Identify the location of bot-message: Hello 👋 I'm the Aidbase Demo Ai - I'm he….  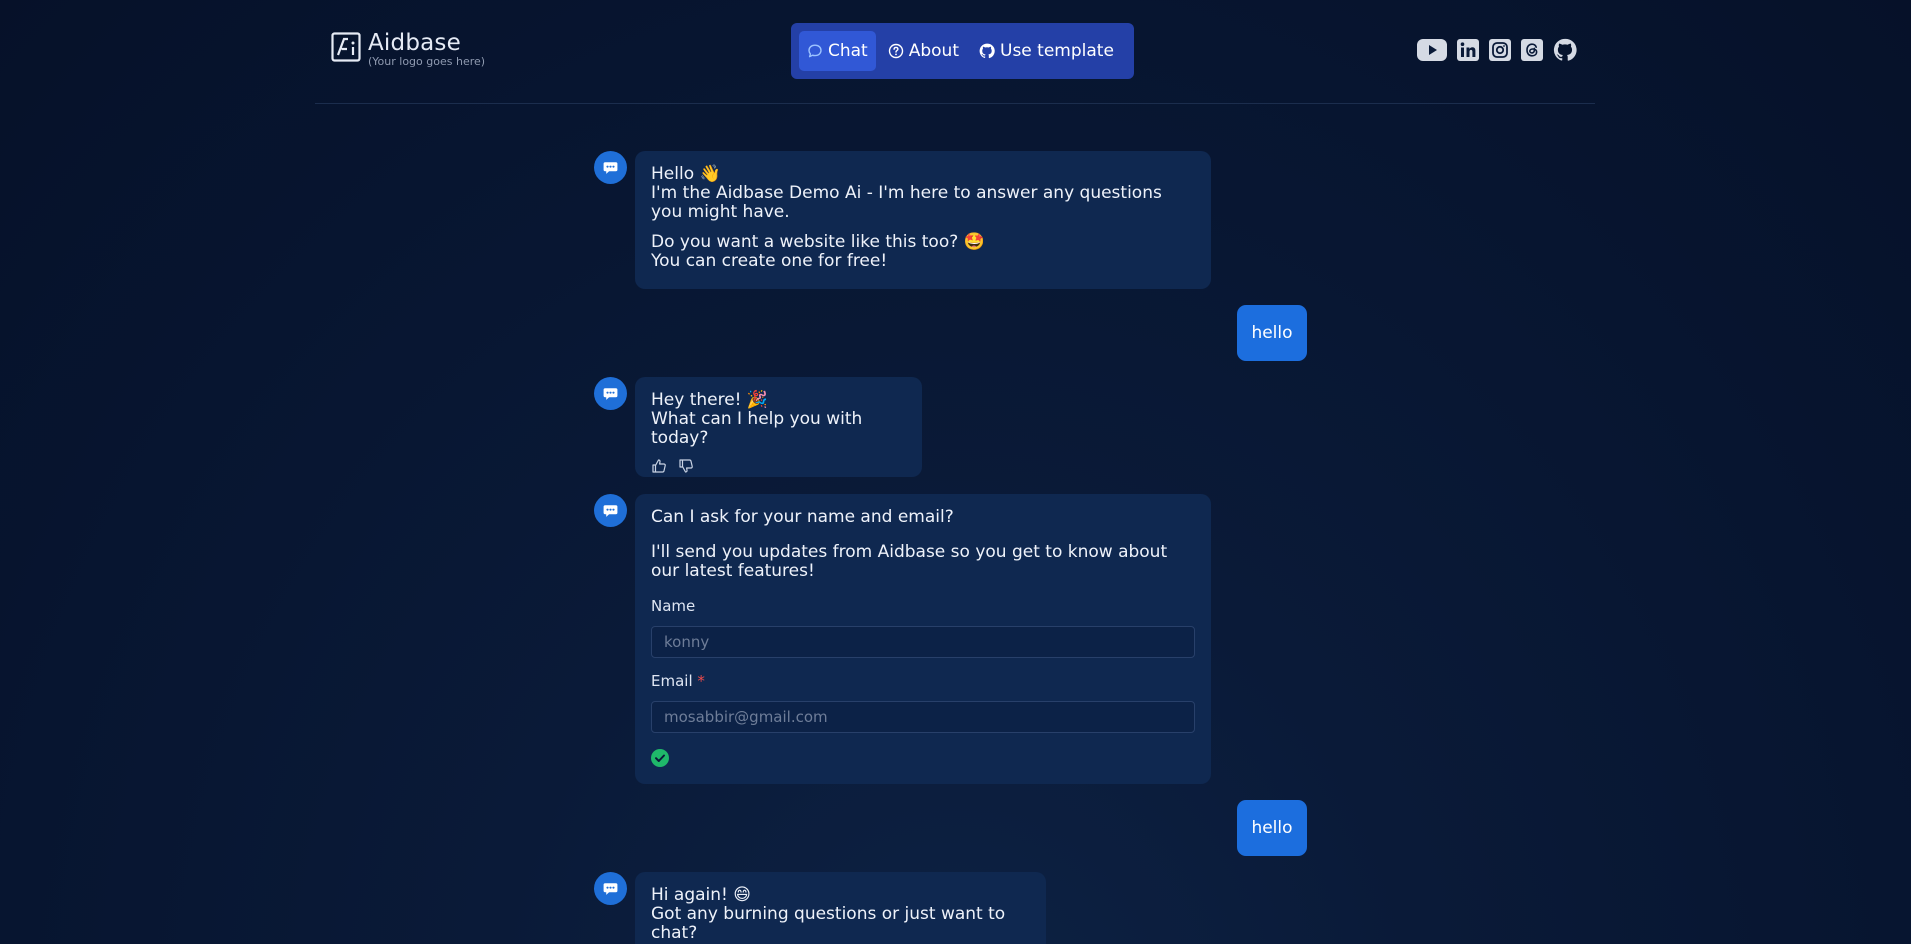
(923, 220).